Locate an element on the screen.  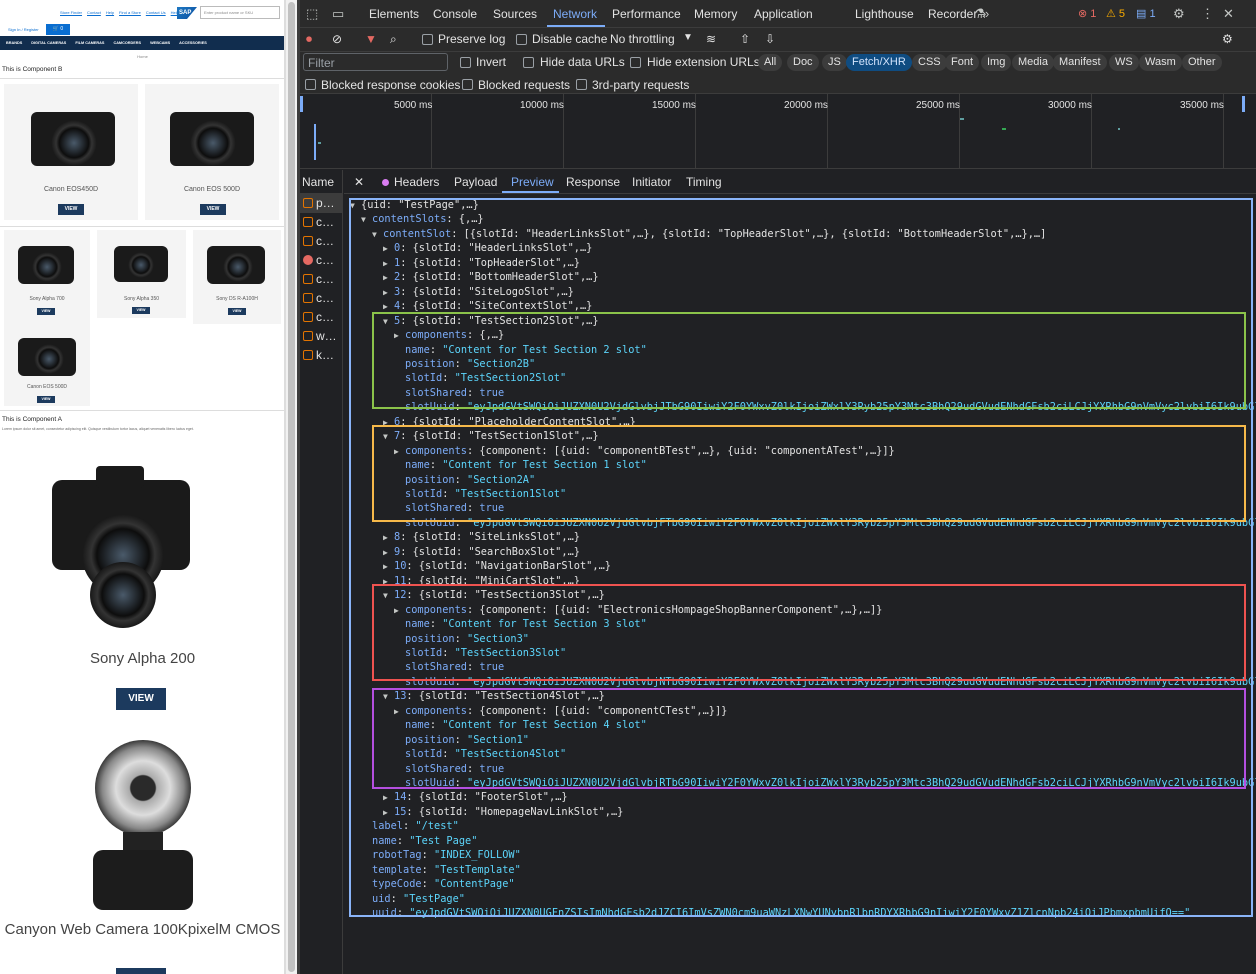
import-har-icon: ⇧ is located at coordinates (745, 39).